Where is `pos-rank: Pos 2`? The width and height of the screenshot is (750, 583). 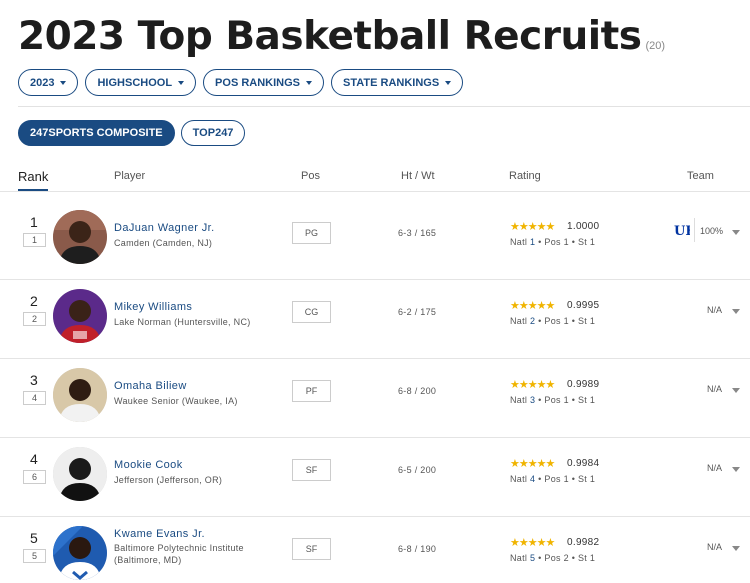 pos-rank: Pos 2 is located at coordinates (556, 558).